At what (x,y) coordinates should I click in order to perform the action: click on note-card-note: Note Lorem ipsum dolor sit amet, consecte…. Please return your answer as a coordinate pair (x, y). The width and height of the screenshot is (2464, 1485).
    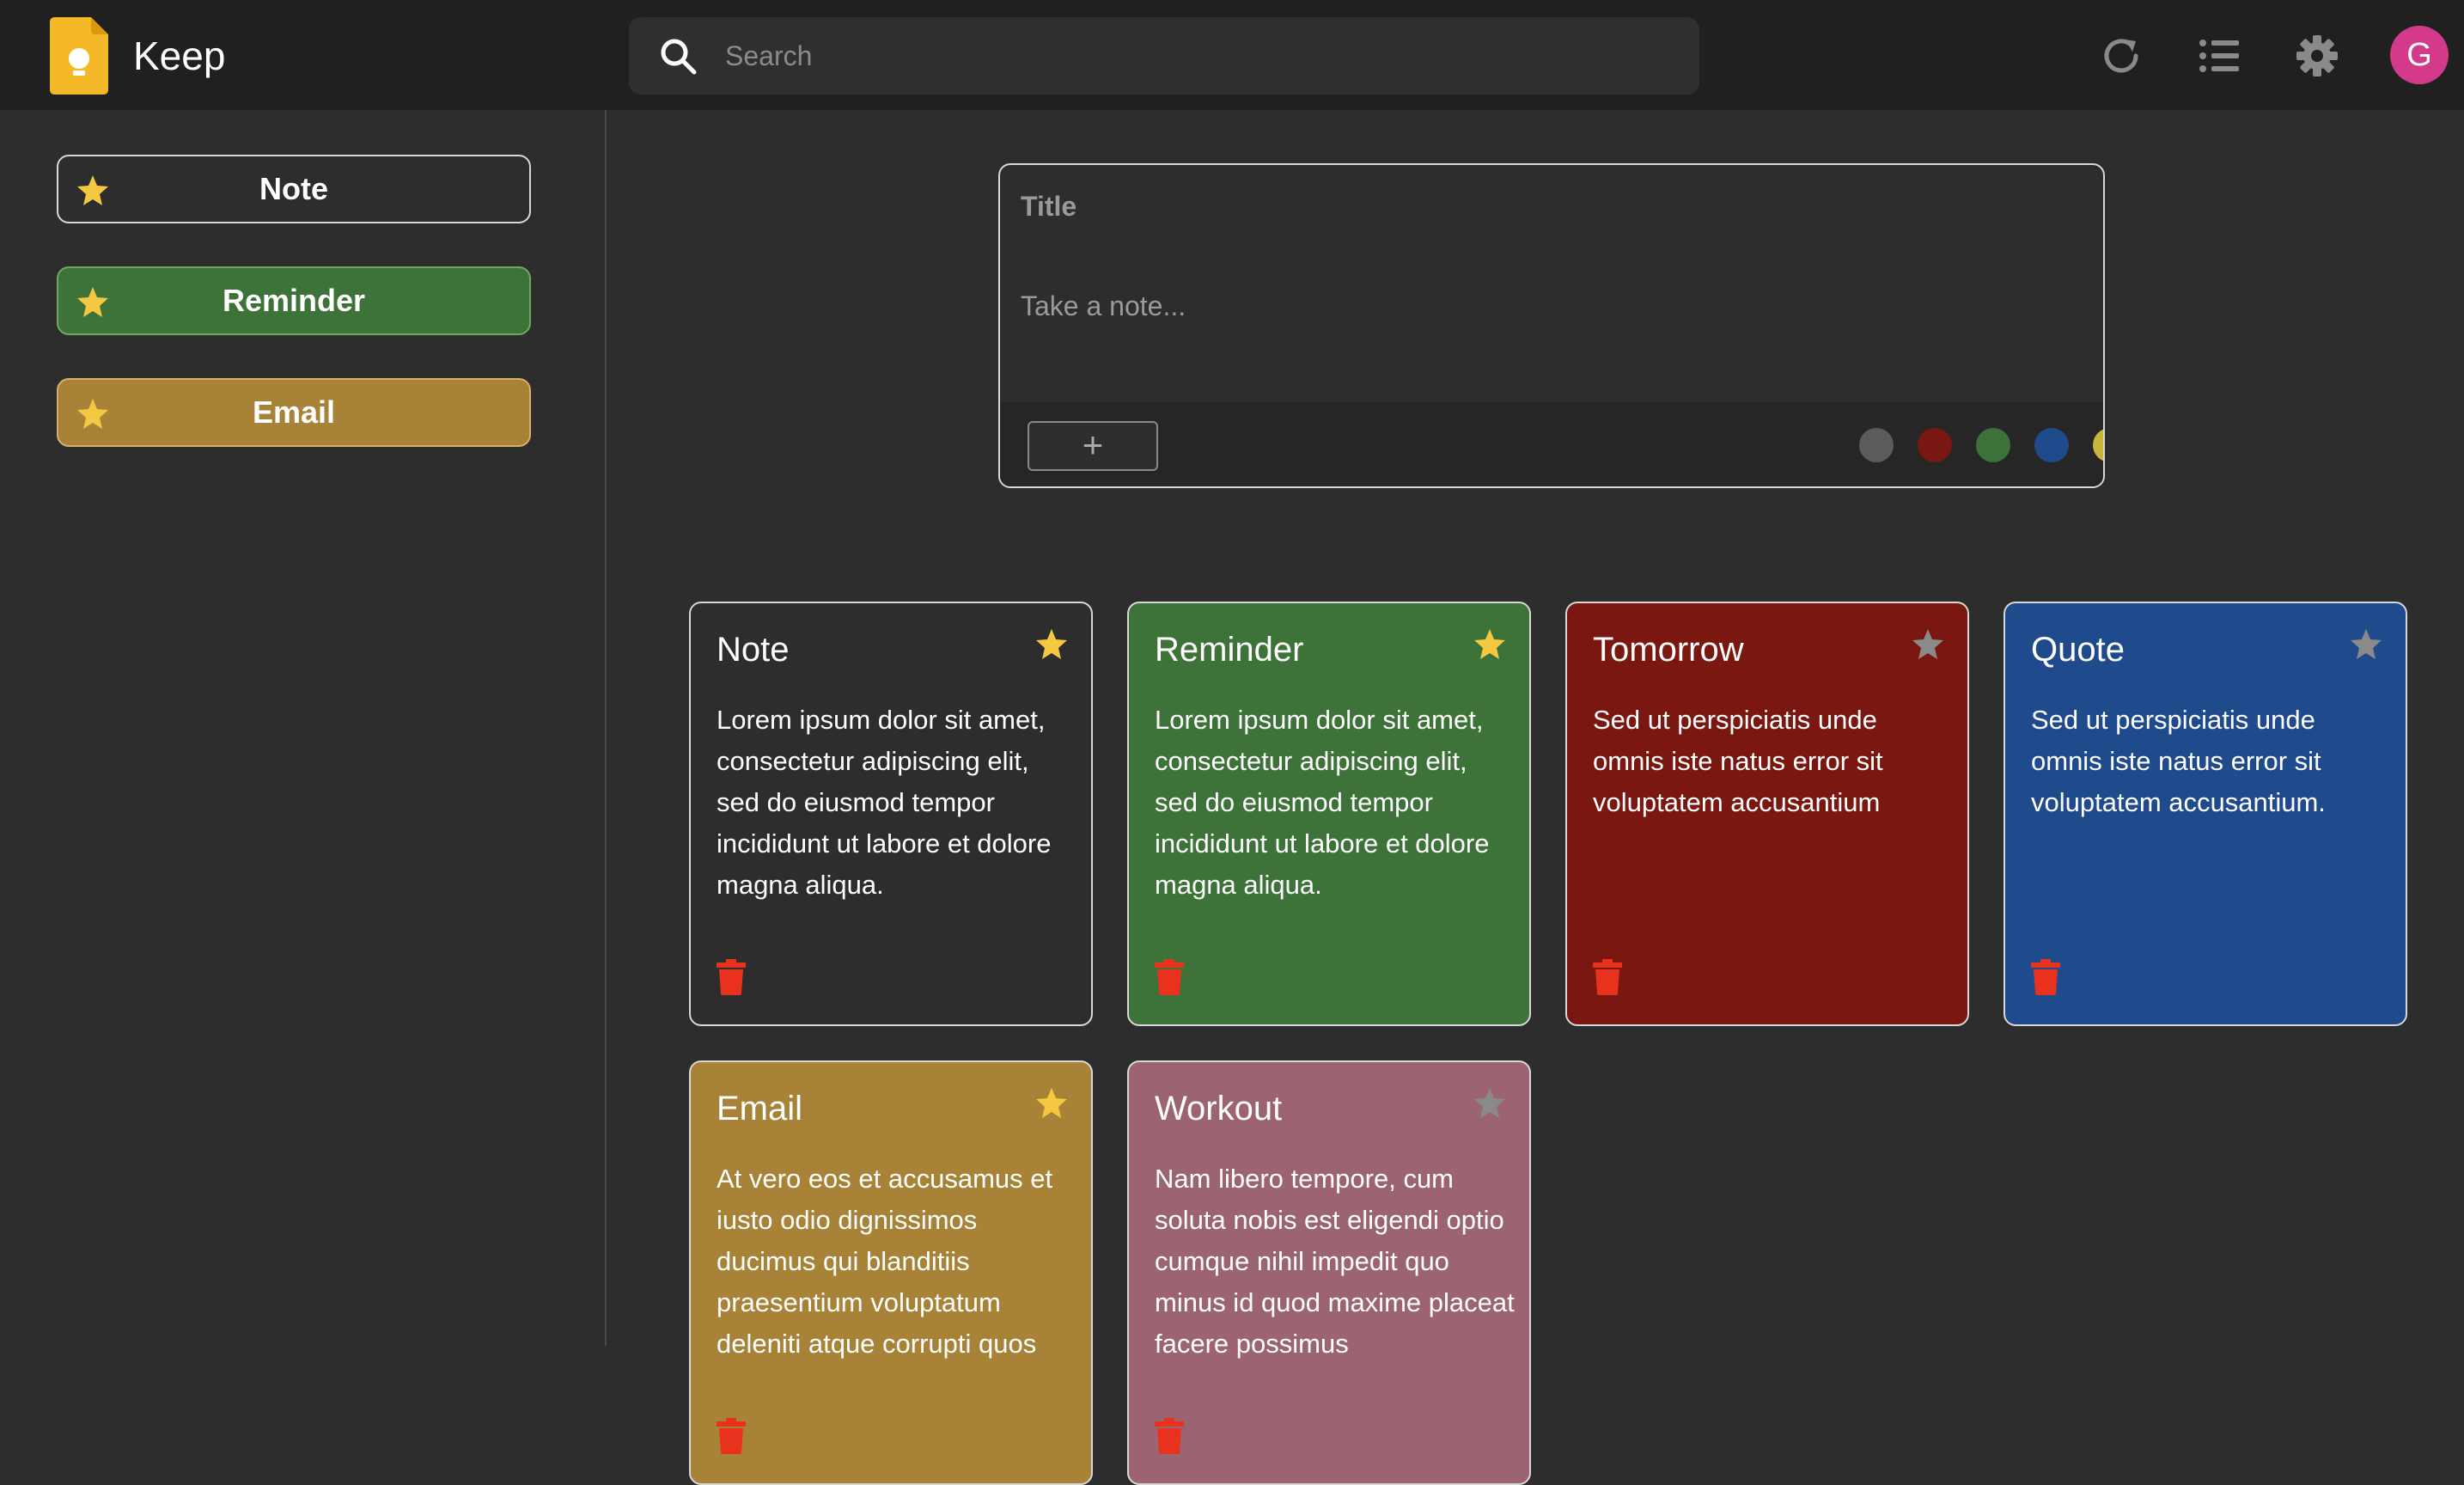
    Looking at the image, I should click on (891, 814).